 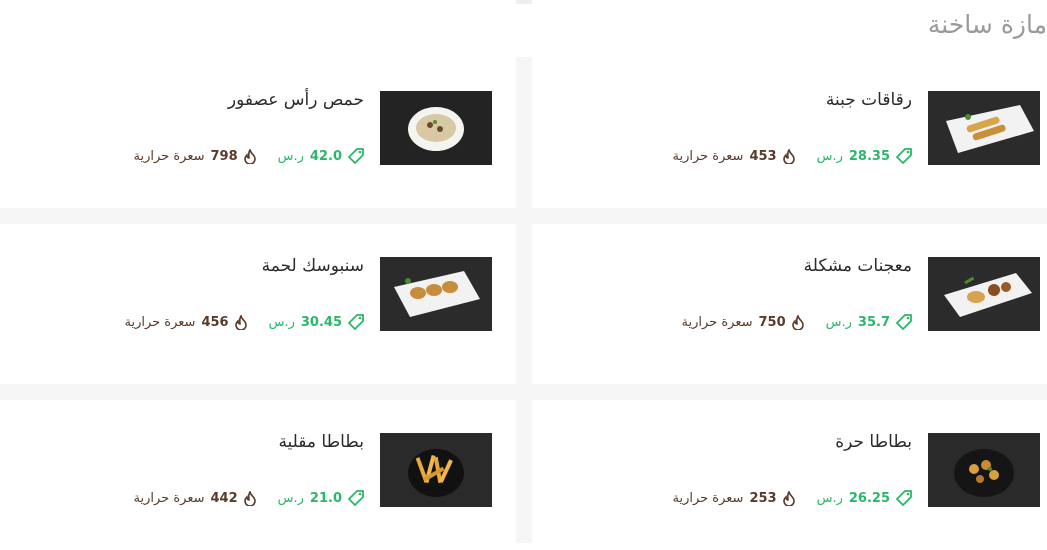 What do you see at coordinates (321, 442) in the screenshot?
I see `menu-item-name: بطاطا مقلية` at bounding box center [321, 442].